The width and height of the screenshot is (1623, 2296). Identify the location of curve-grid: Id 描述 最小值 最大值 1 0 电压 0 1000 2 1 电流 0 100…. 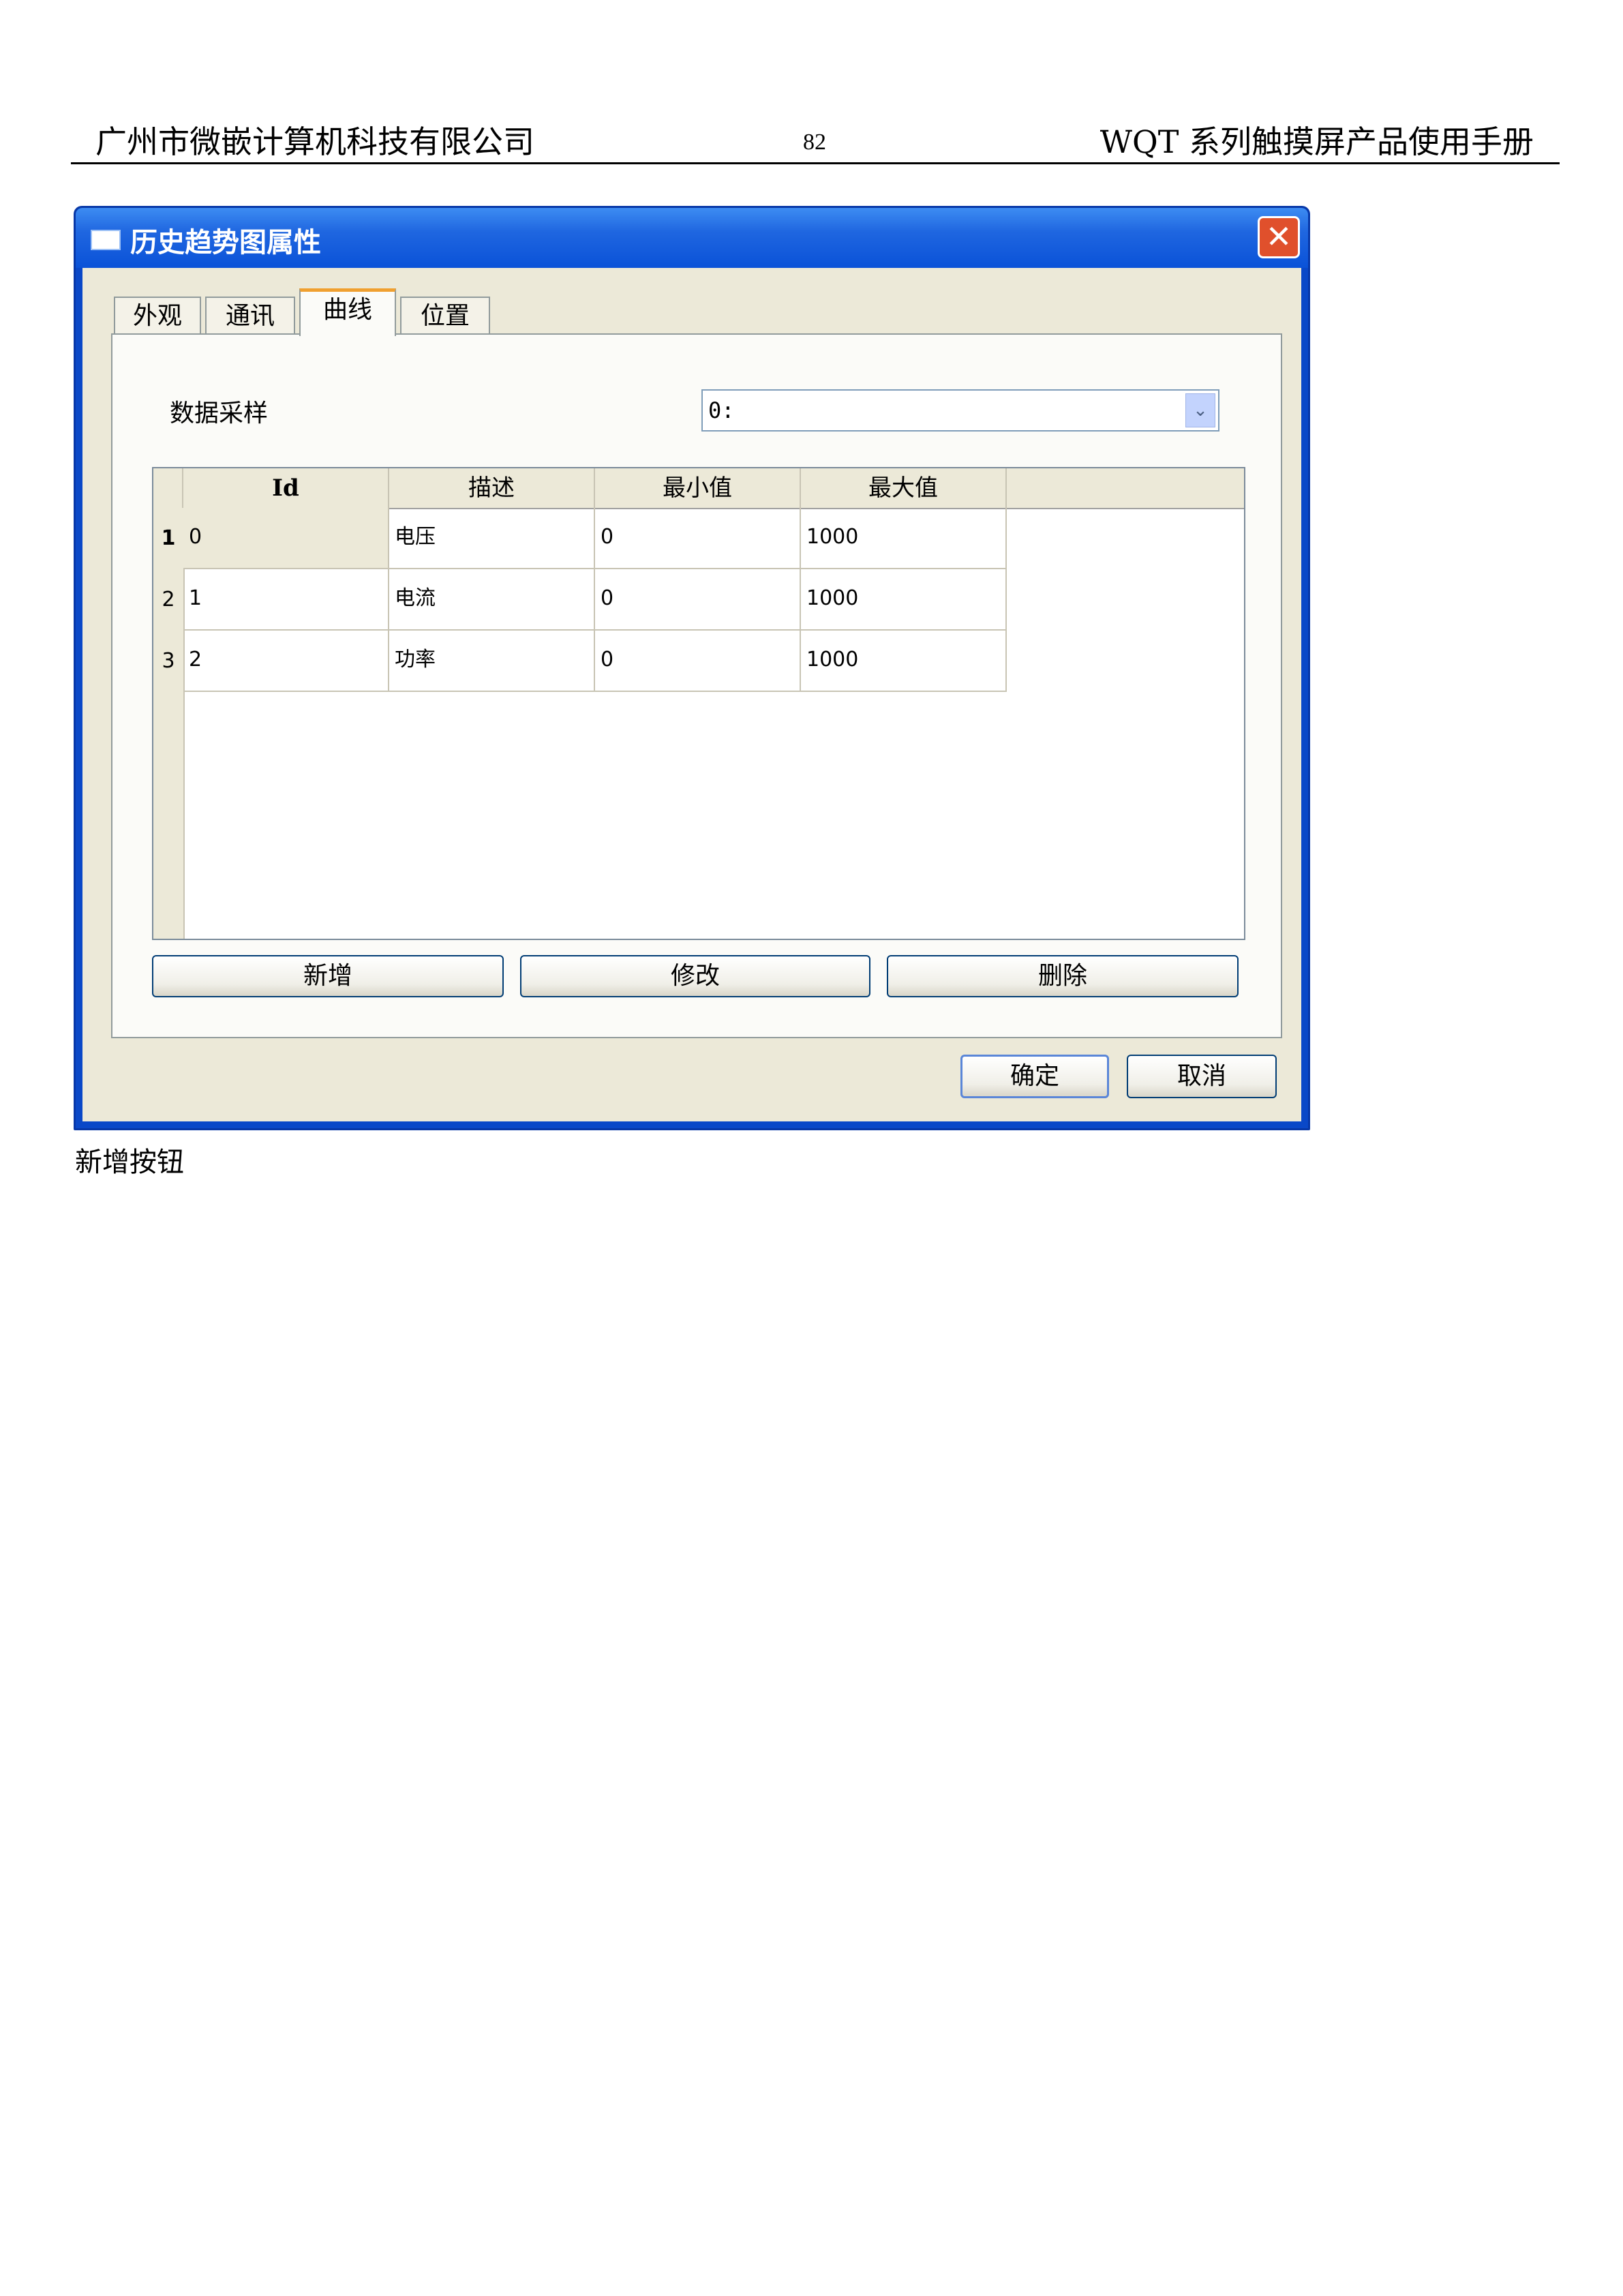
(699, 704).